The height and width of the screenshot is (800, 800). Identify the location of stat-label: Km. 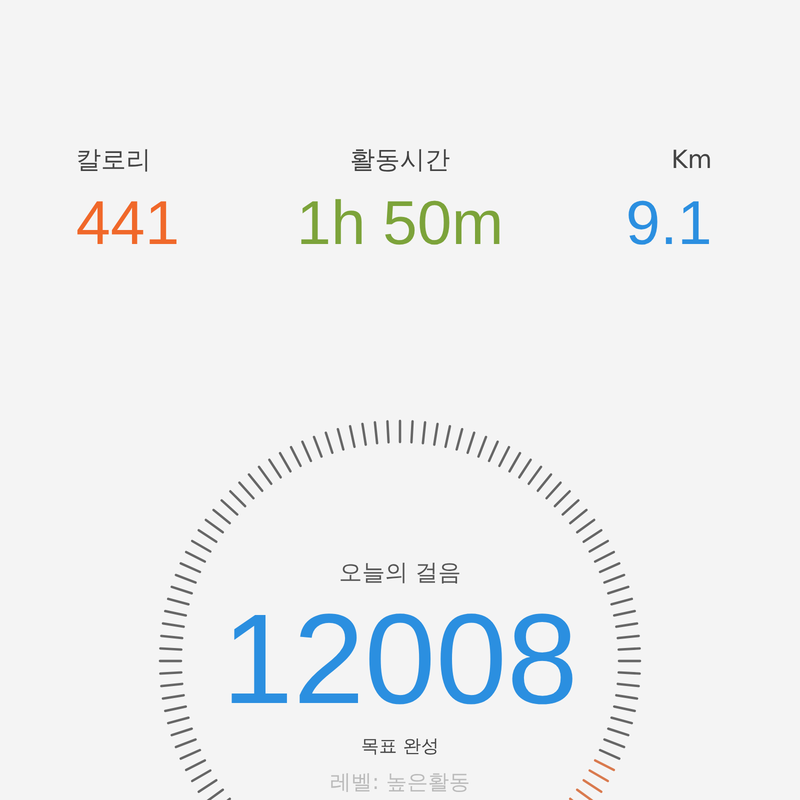
(691, 160).